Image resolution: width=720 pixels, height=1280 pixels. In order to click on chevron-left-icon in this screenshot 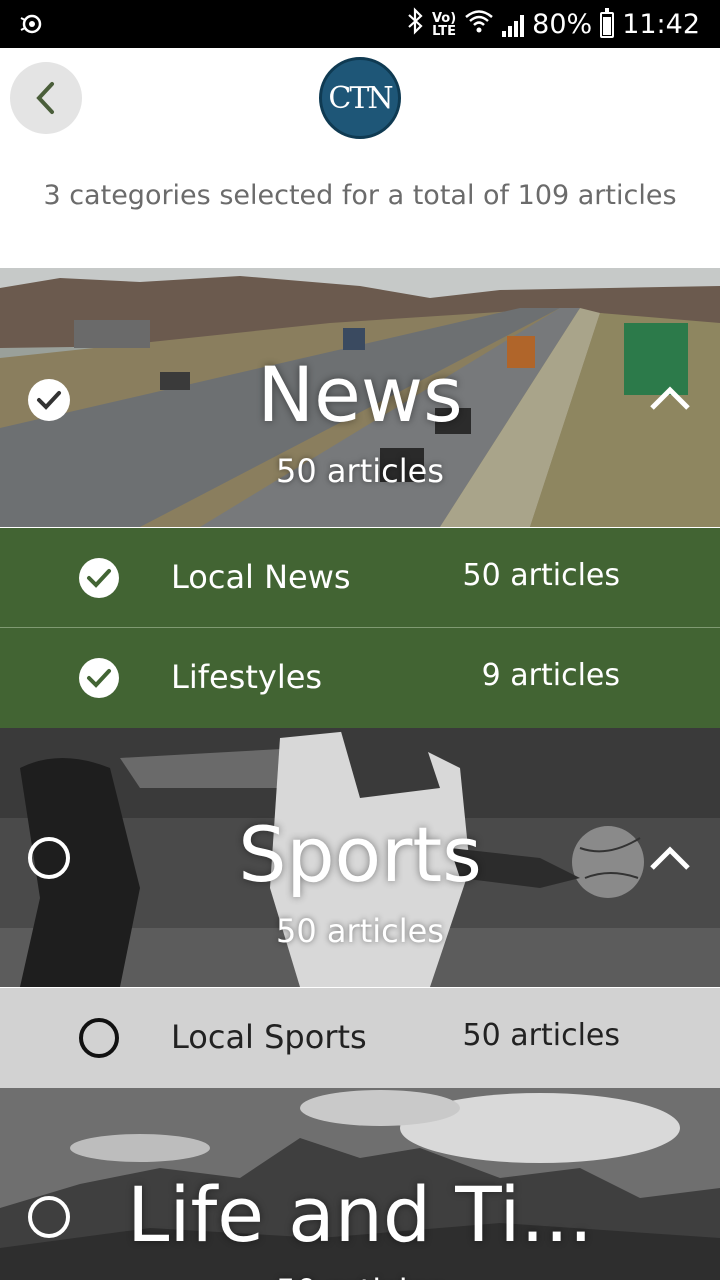, I will do `click(45, 98)`.